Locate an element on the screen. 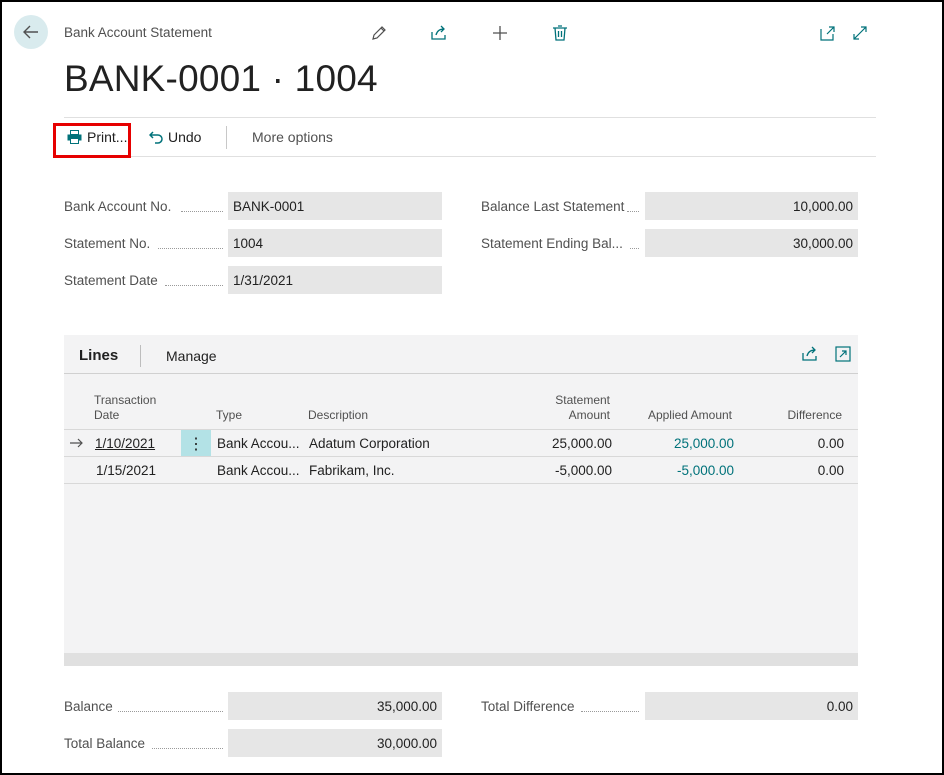  undo-button: Undo is located at coordinates (175, 137).